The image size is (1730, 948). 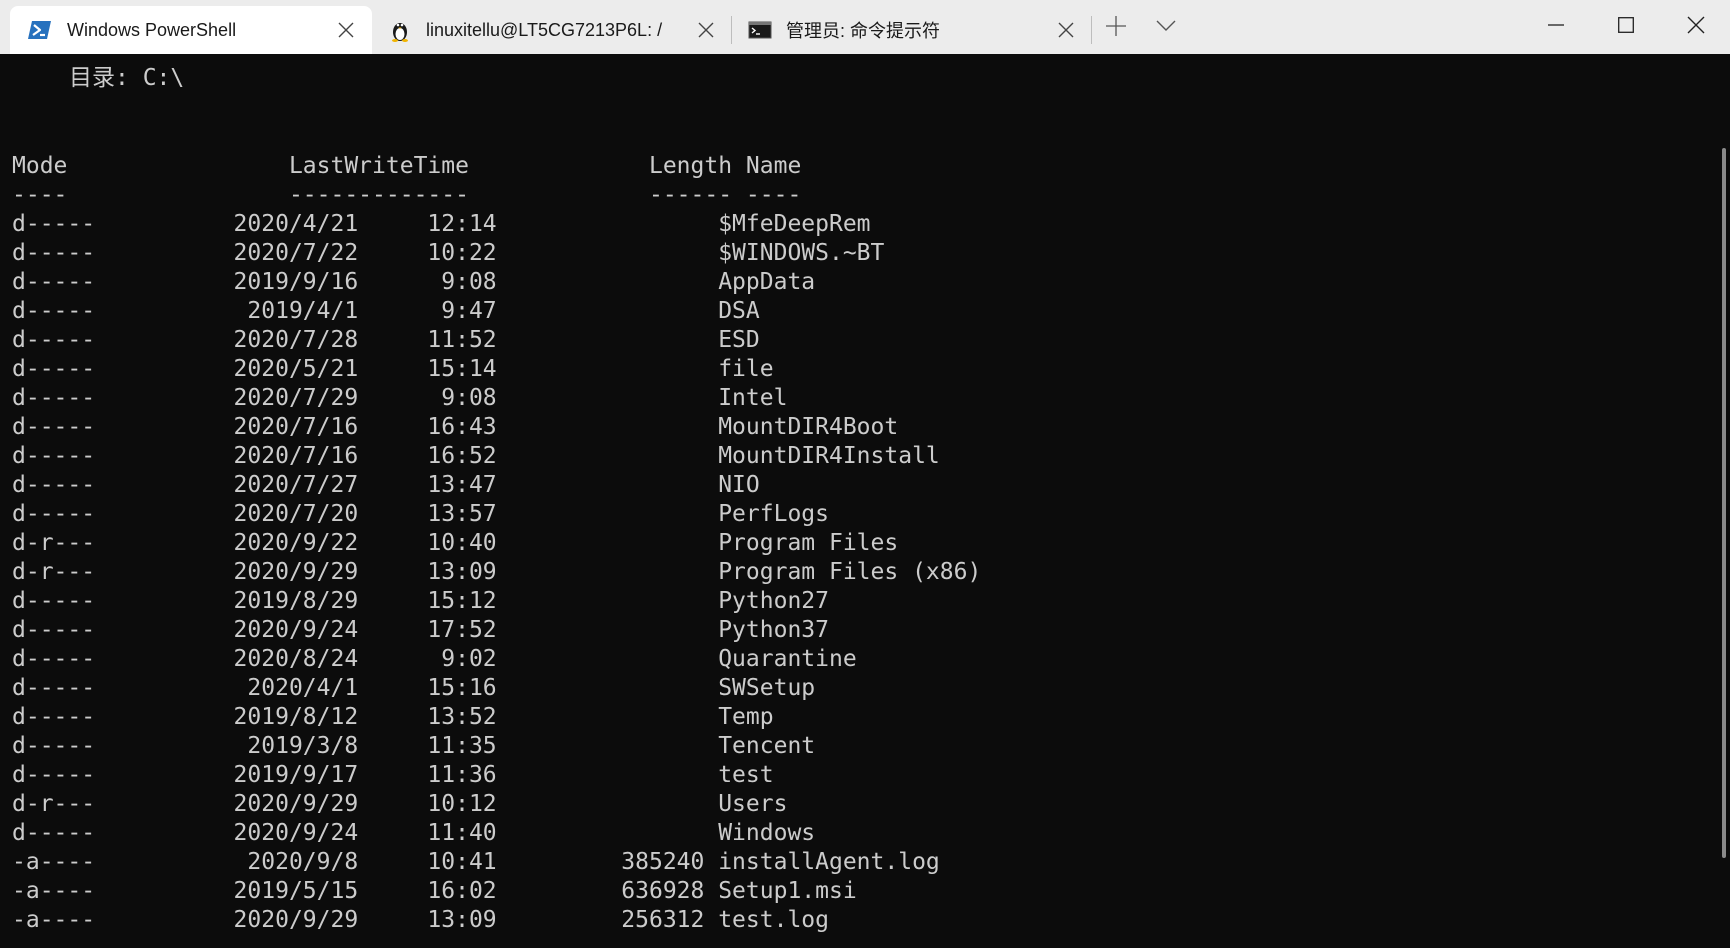 I want to click on table-row: d----- 2020/8/24 9:02 Quarantine, so click(x=434, y=659).